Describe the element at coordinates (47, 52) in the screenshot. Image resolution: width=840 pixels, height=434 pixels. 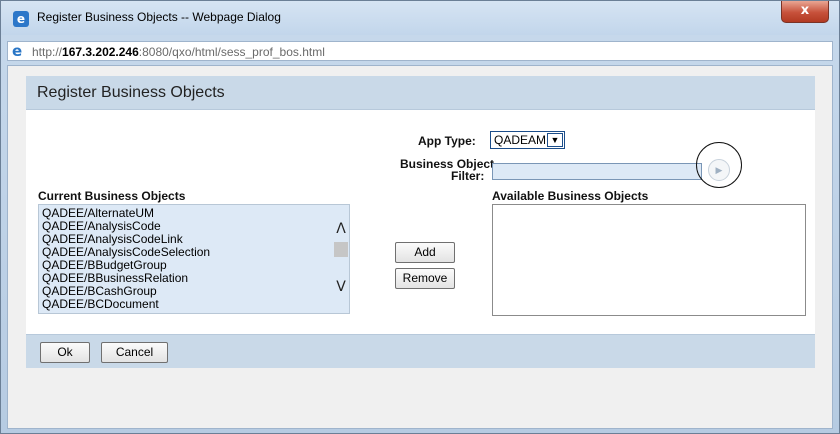
I see `url-prefix: http://` at that location.